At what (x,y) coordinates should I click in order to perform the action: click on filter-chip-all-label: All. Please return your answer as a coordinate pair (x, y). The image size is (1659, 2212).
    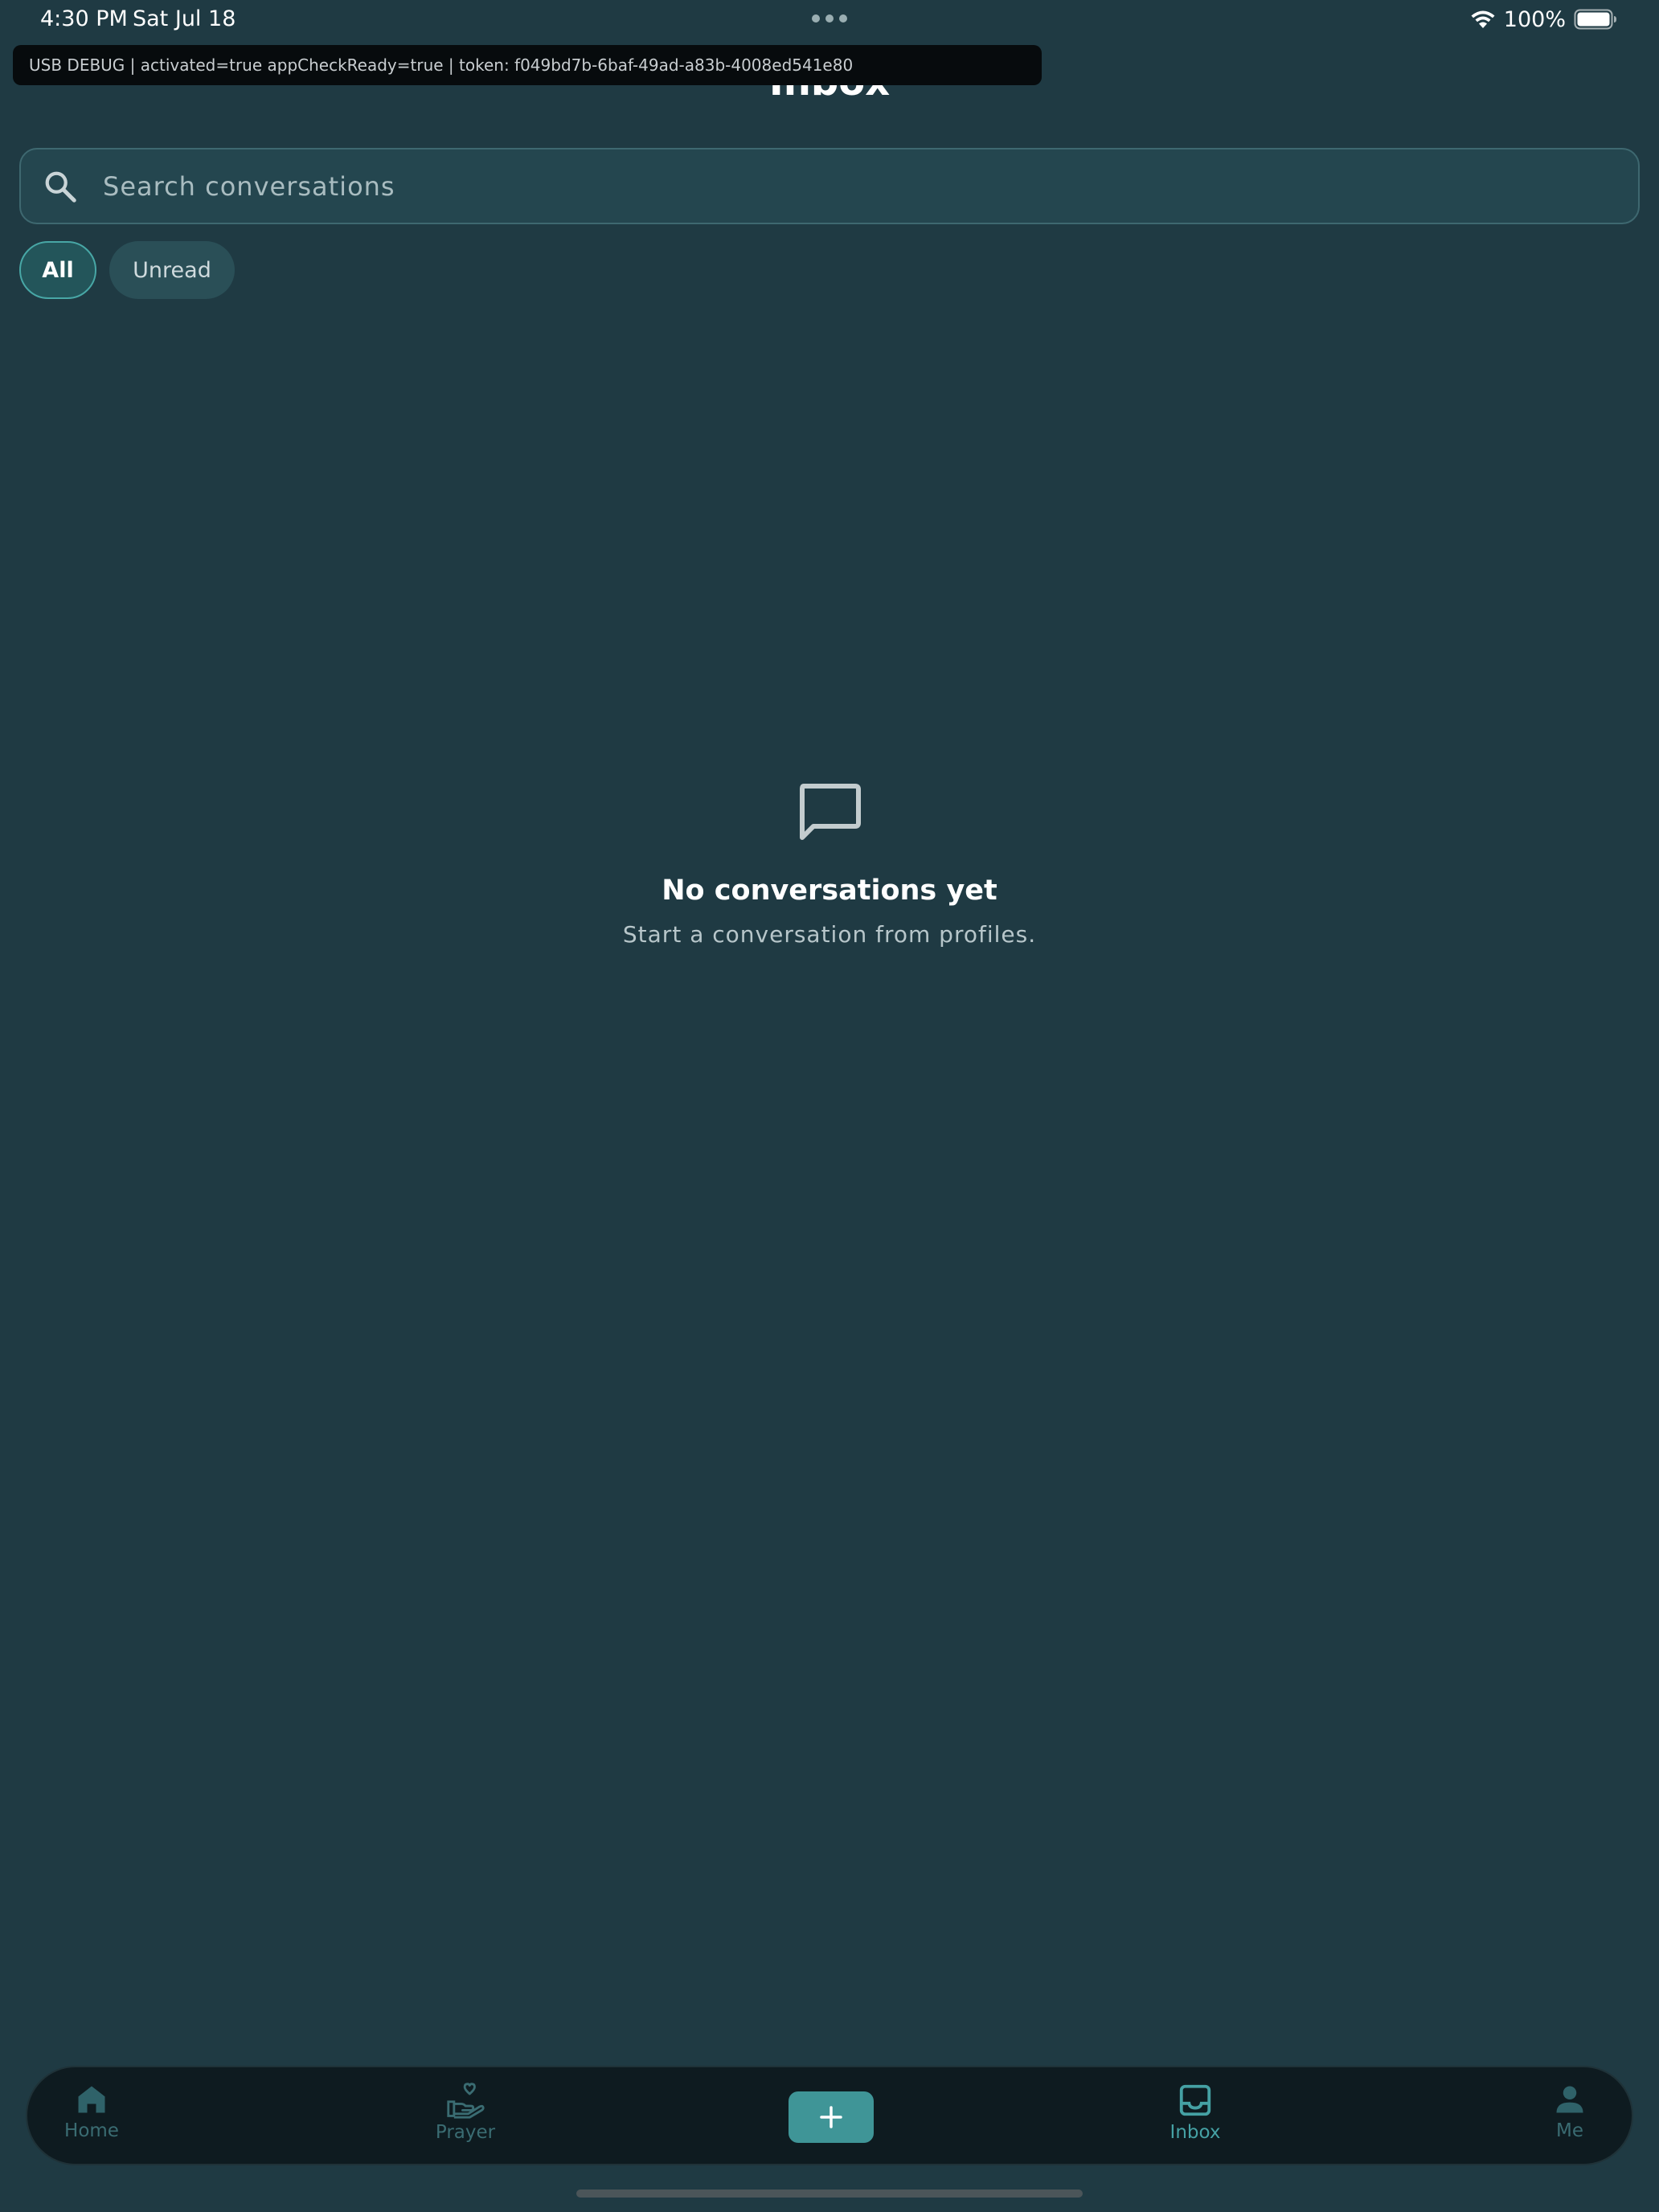
    Looking at the image, I should click on (58, 270).